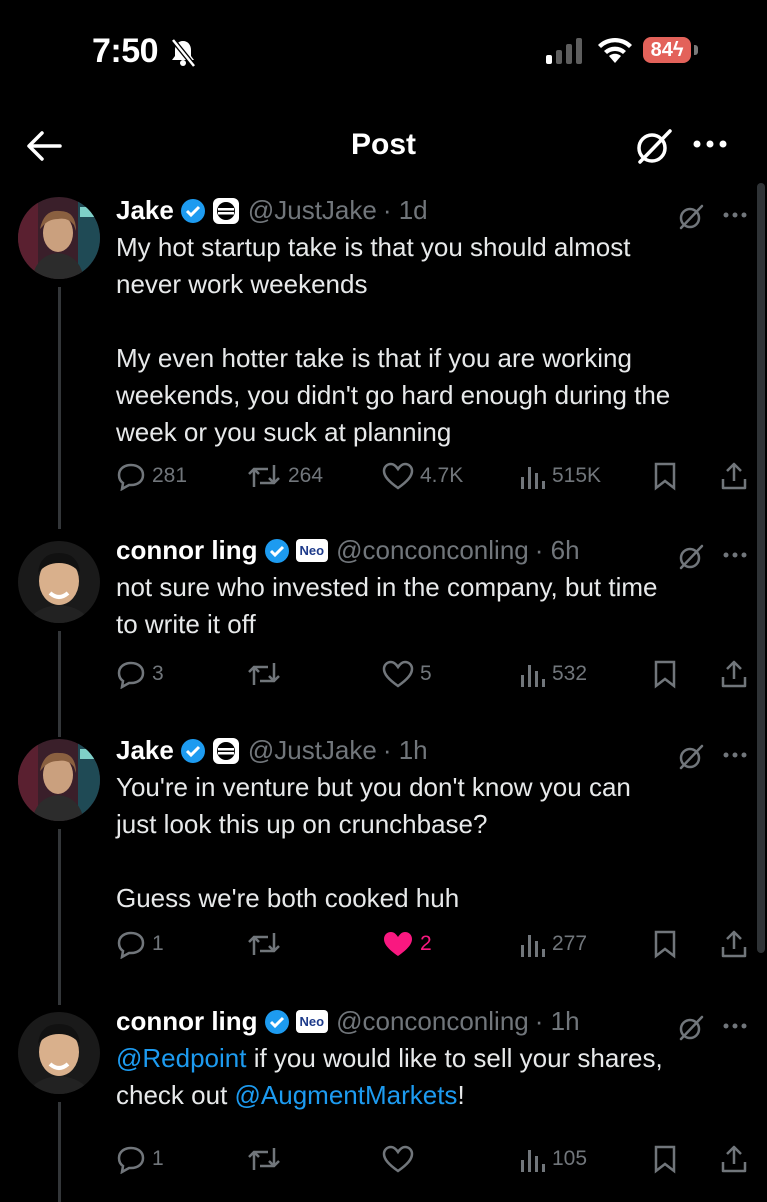  Describe the element at coordinates (151, 476) in the screenshot. I see `reply-button: 281` at that location.